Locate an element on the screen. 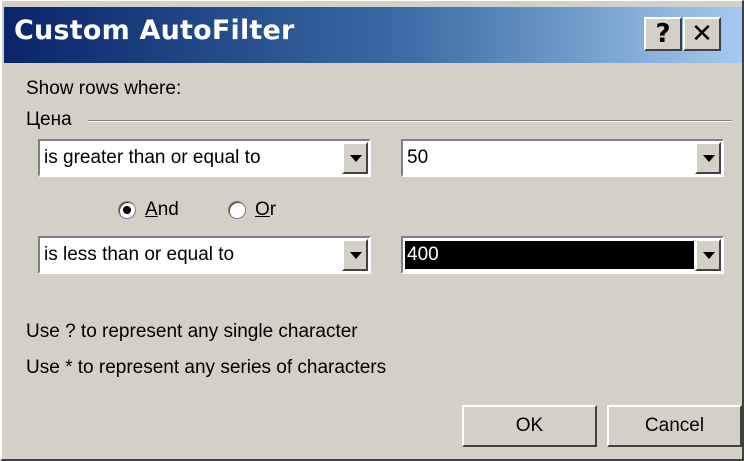 This screenshot has height=461, width=744. criteria1-operator-dropdown: is greater than or equal to is located at coordinates (204, 158).